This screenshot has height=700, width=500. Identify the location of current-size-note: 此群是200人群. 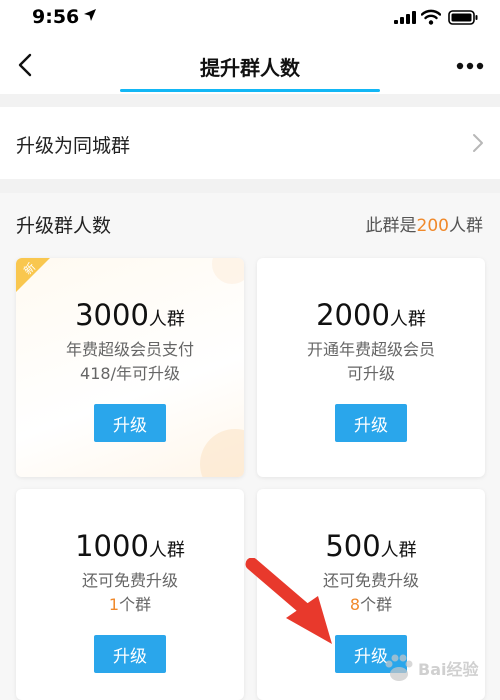
(424, 223).